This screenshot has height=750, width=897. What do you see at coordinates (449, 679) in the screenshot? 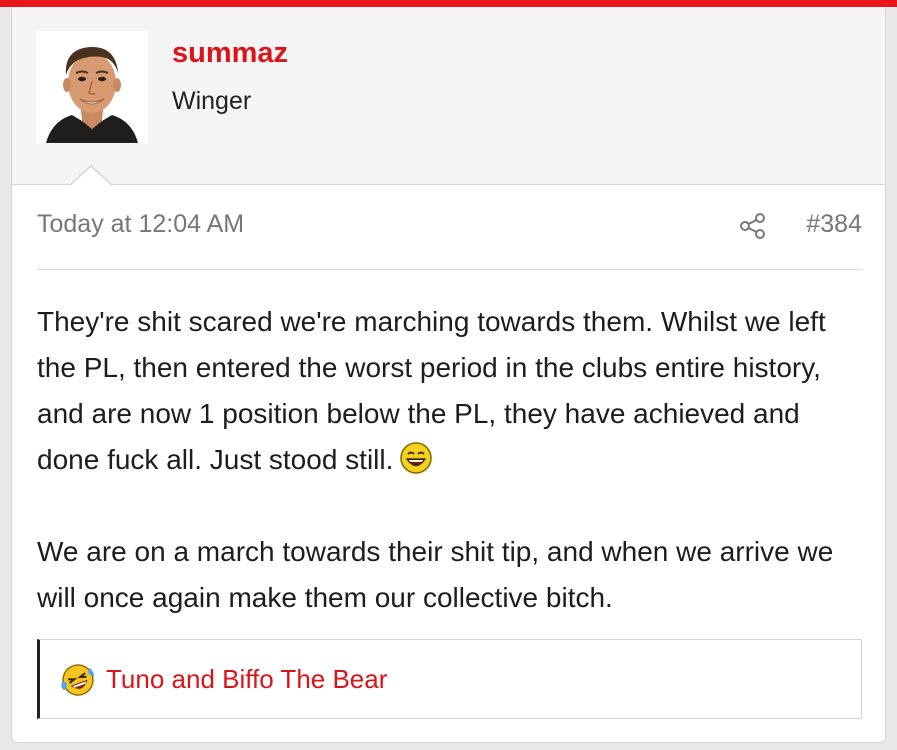
I see `reactions-bar: Tuno and Biffo The Bear` at bounding box center [449, 679].